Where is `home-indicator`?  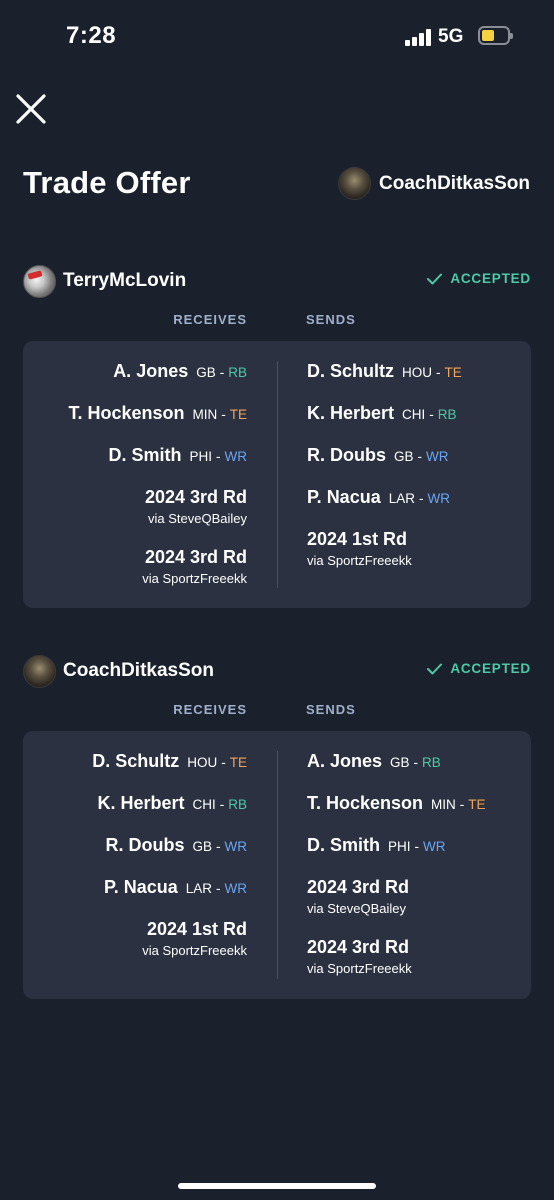
home-indicator is located at coordinates (277, 1186).